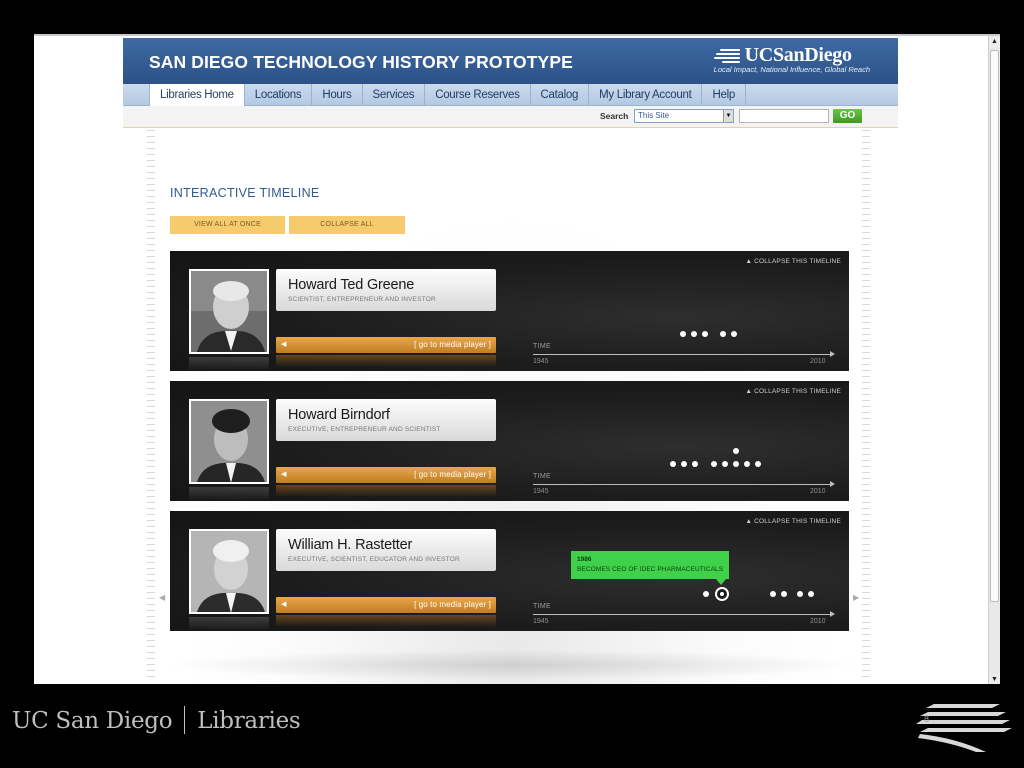 Image resolution: width=1024 pixels, height=768 pixels. What do you see at coordinates (964, 728) in the screenshot?
I see `libraries-logo-icon` at bounding box center [964, 728].